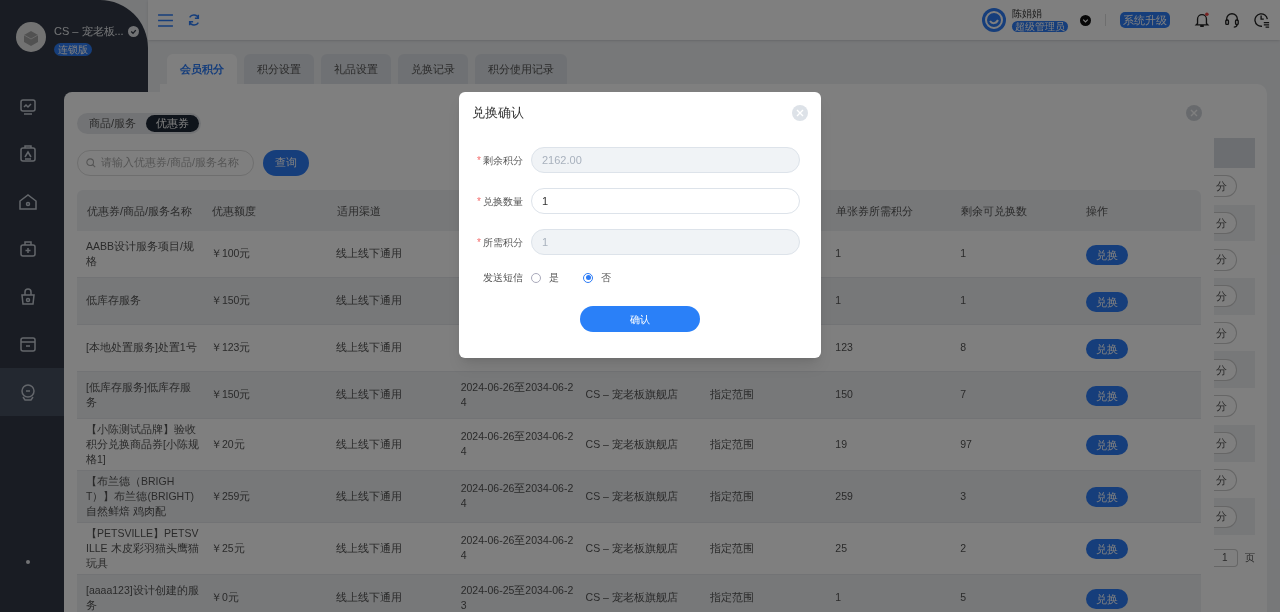 The width and height of the screenshot is (1280, 612). Describe the element at coordinates (228, 548) in the screenshot. I see `table-cell-text: ￥25元` at that location.